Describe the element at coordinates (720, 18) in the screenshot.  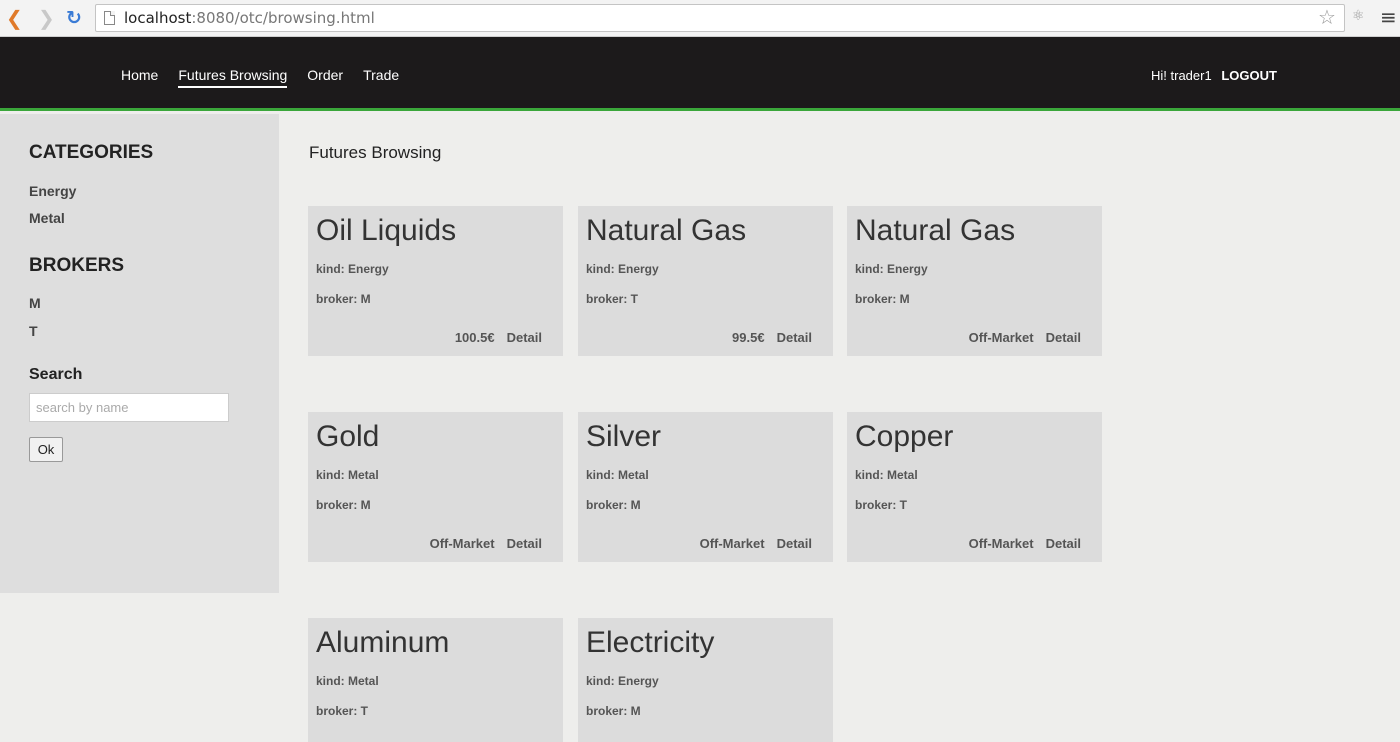
I see `address-bar: localhost:8080/otc/browsing.html` at that location.